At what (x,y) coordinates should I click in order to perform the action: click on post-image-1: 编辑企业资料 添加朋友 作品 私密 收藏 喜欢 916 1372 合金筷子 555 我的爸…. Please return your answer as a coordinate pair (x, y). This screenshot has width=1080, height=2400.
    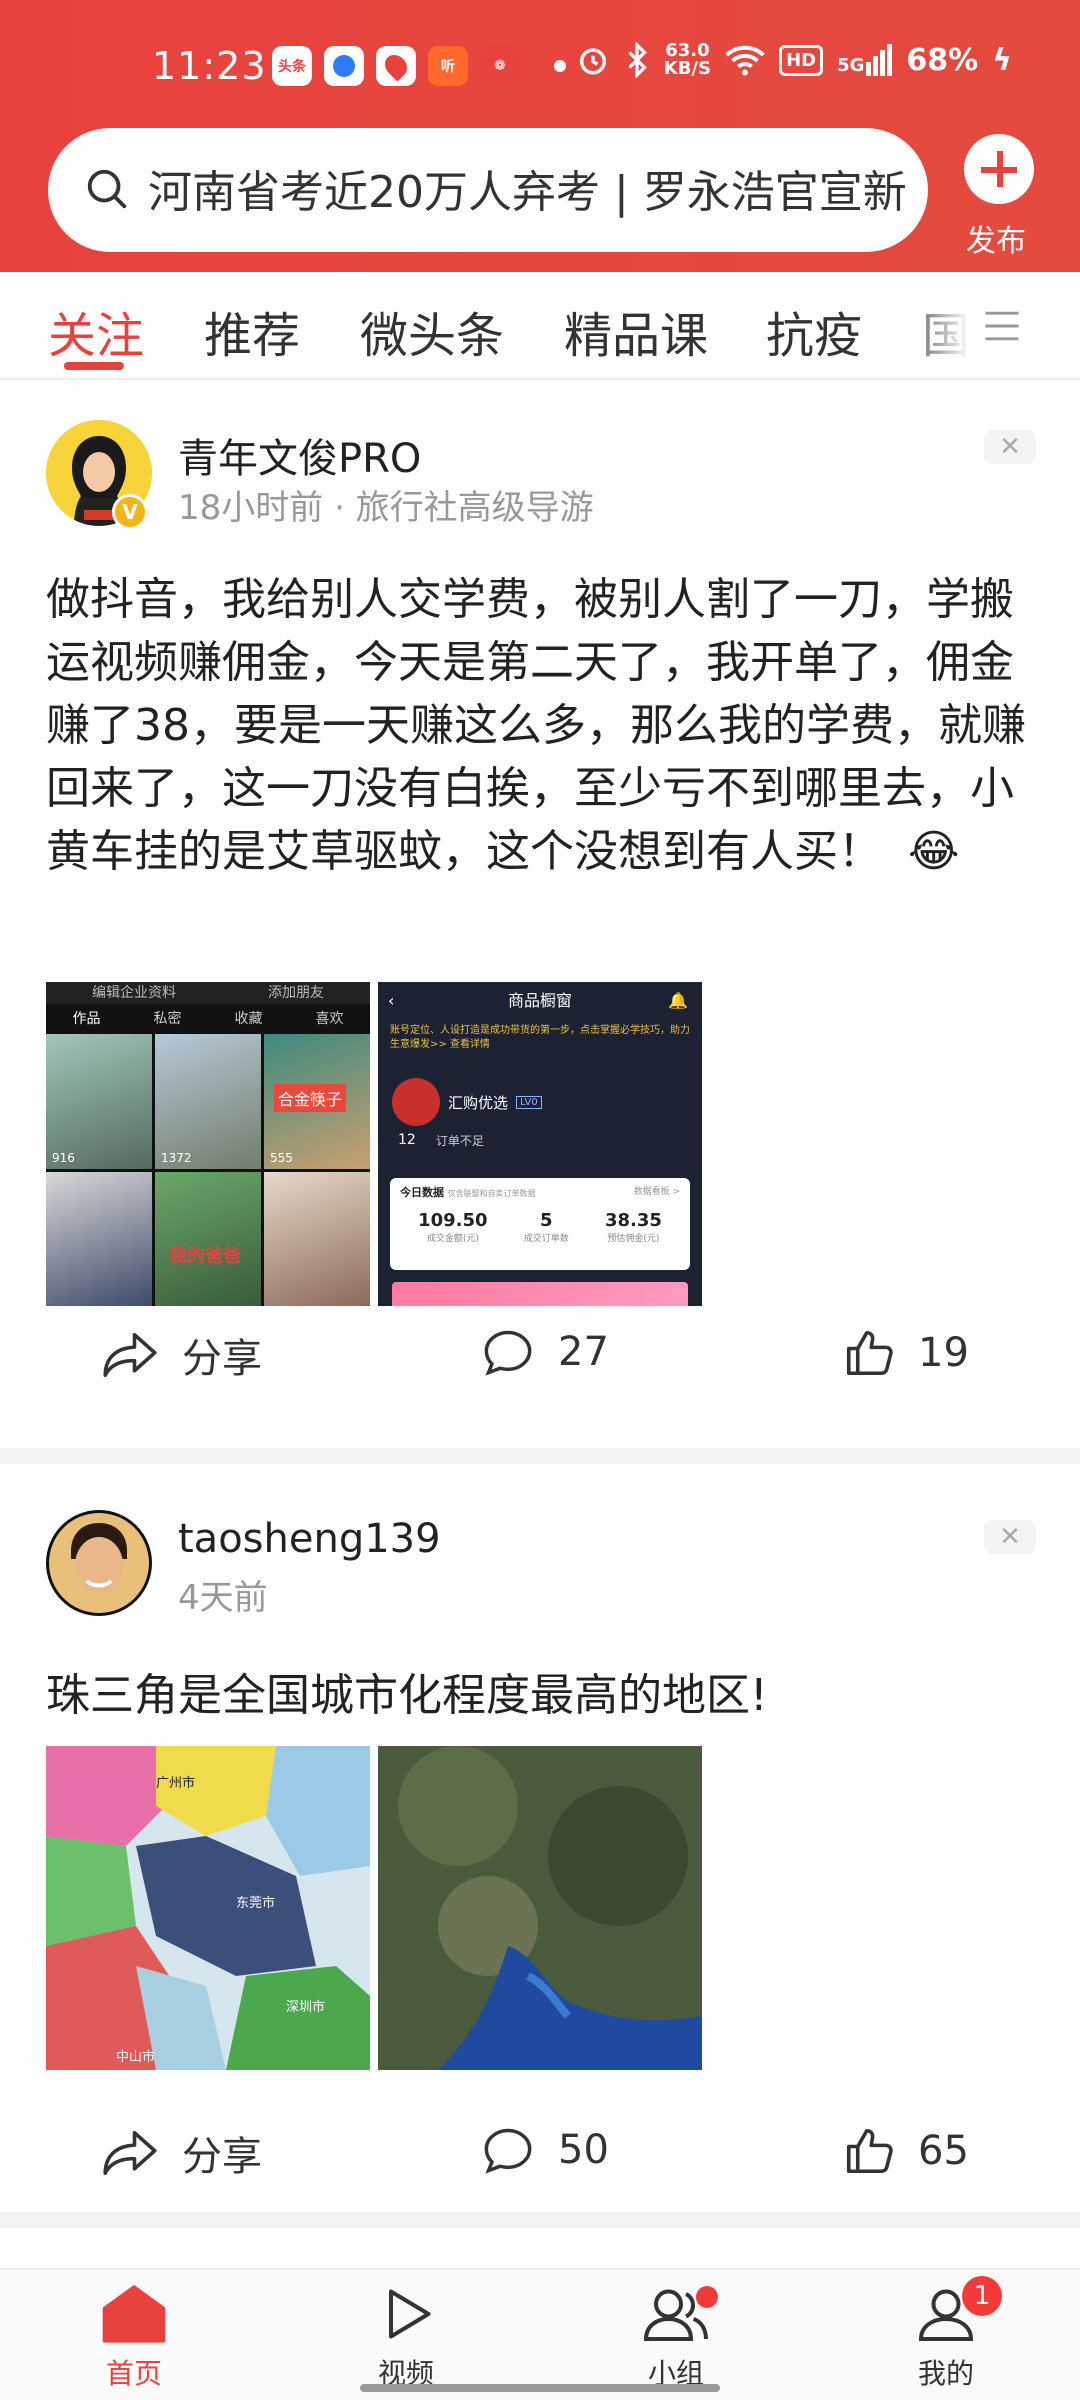
    Looking at the image, I should click on (208, 1144).